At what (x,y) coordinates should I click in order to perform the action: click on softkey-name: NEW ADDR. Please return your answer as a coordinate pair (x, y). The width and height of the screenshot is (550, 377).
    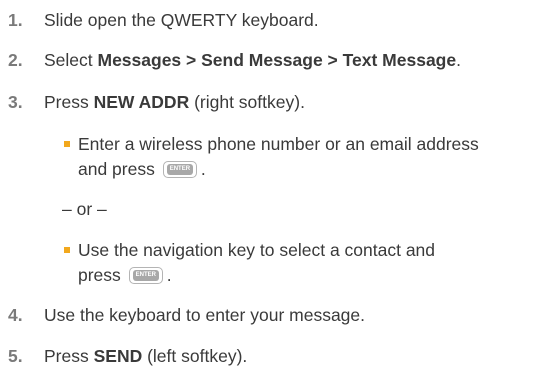
    Looking at the image, I should click on (141, 102).